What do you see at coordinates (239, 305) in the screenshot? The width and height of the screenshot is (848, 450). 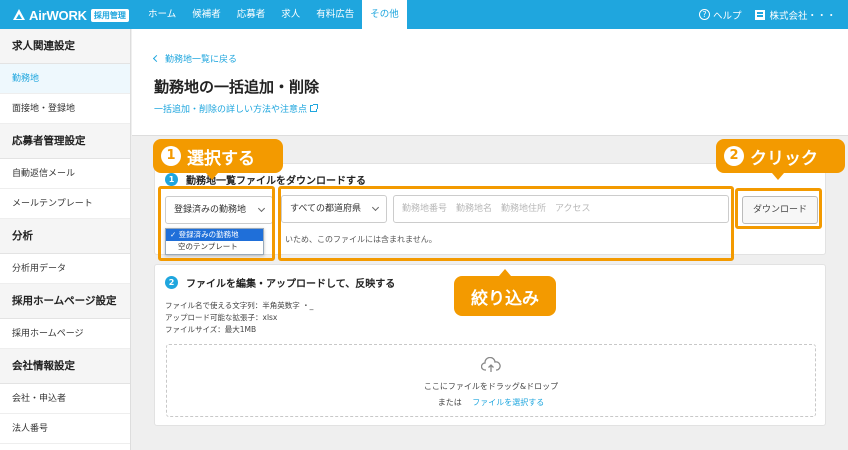 I see `info-filename-chars: ファイル名で使える文字列：半角英数字 ・_` at bounding box center [239, 305].